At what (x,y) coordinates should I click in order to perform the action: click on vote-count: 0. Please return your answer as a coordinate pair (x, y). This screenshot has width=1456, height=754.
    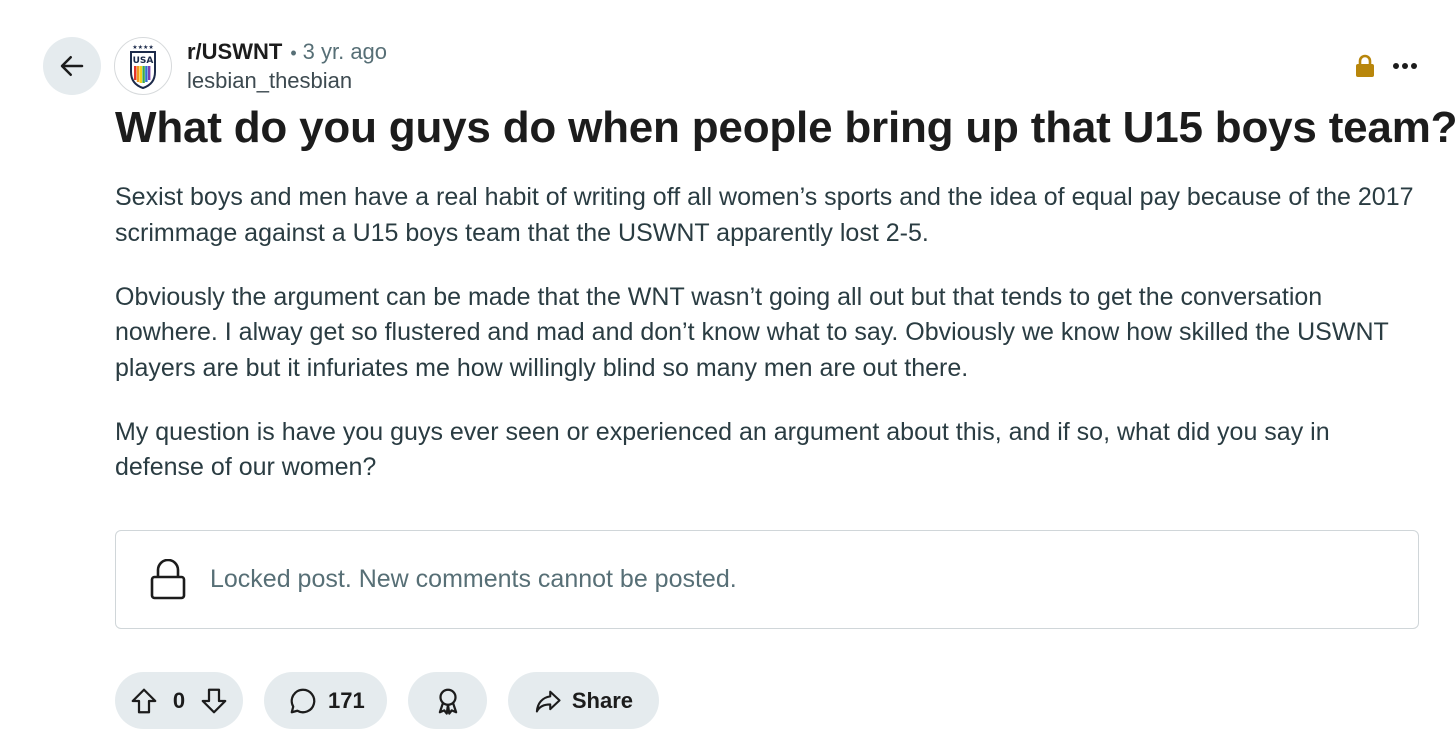
    Looking at the image, I should click on (179, 700).